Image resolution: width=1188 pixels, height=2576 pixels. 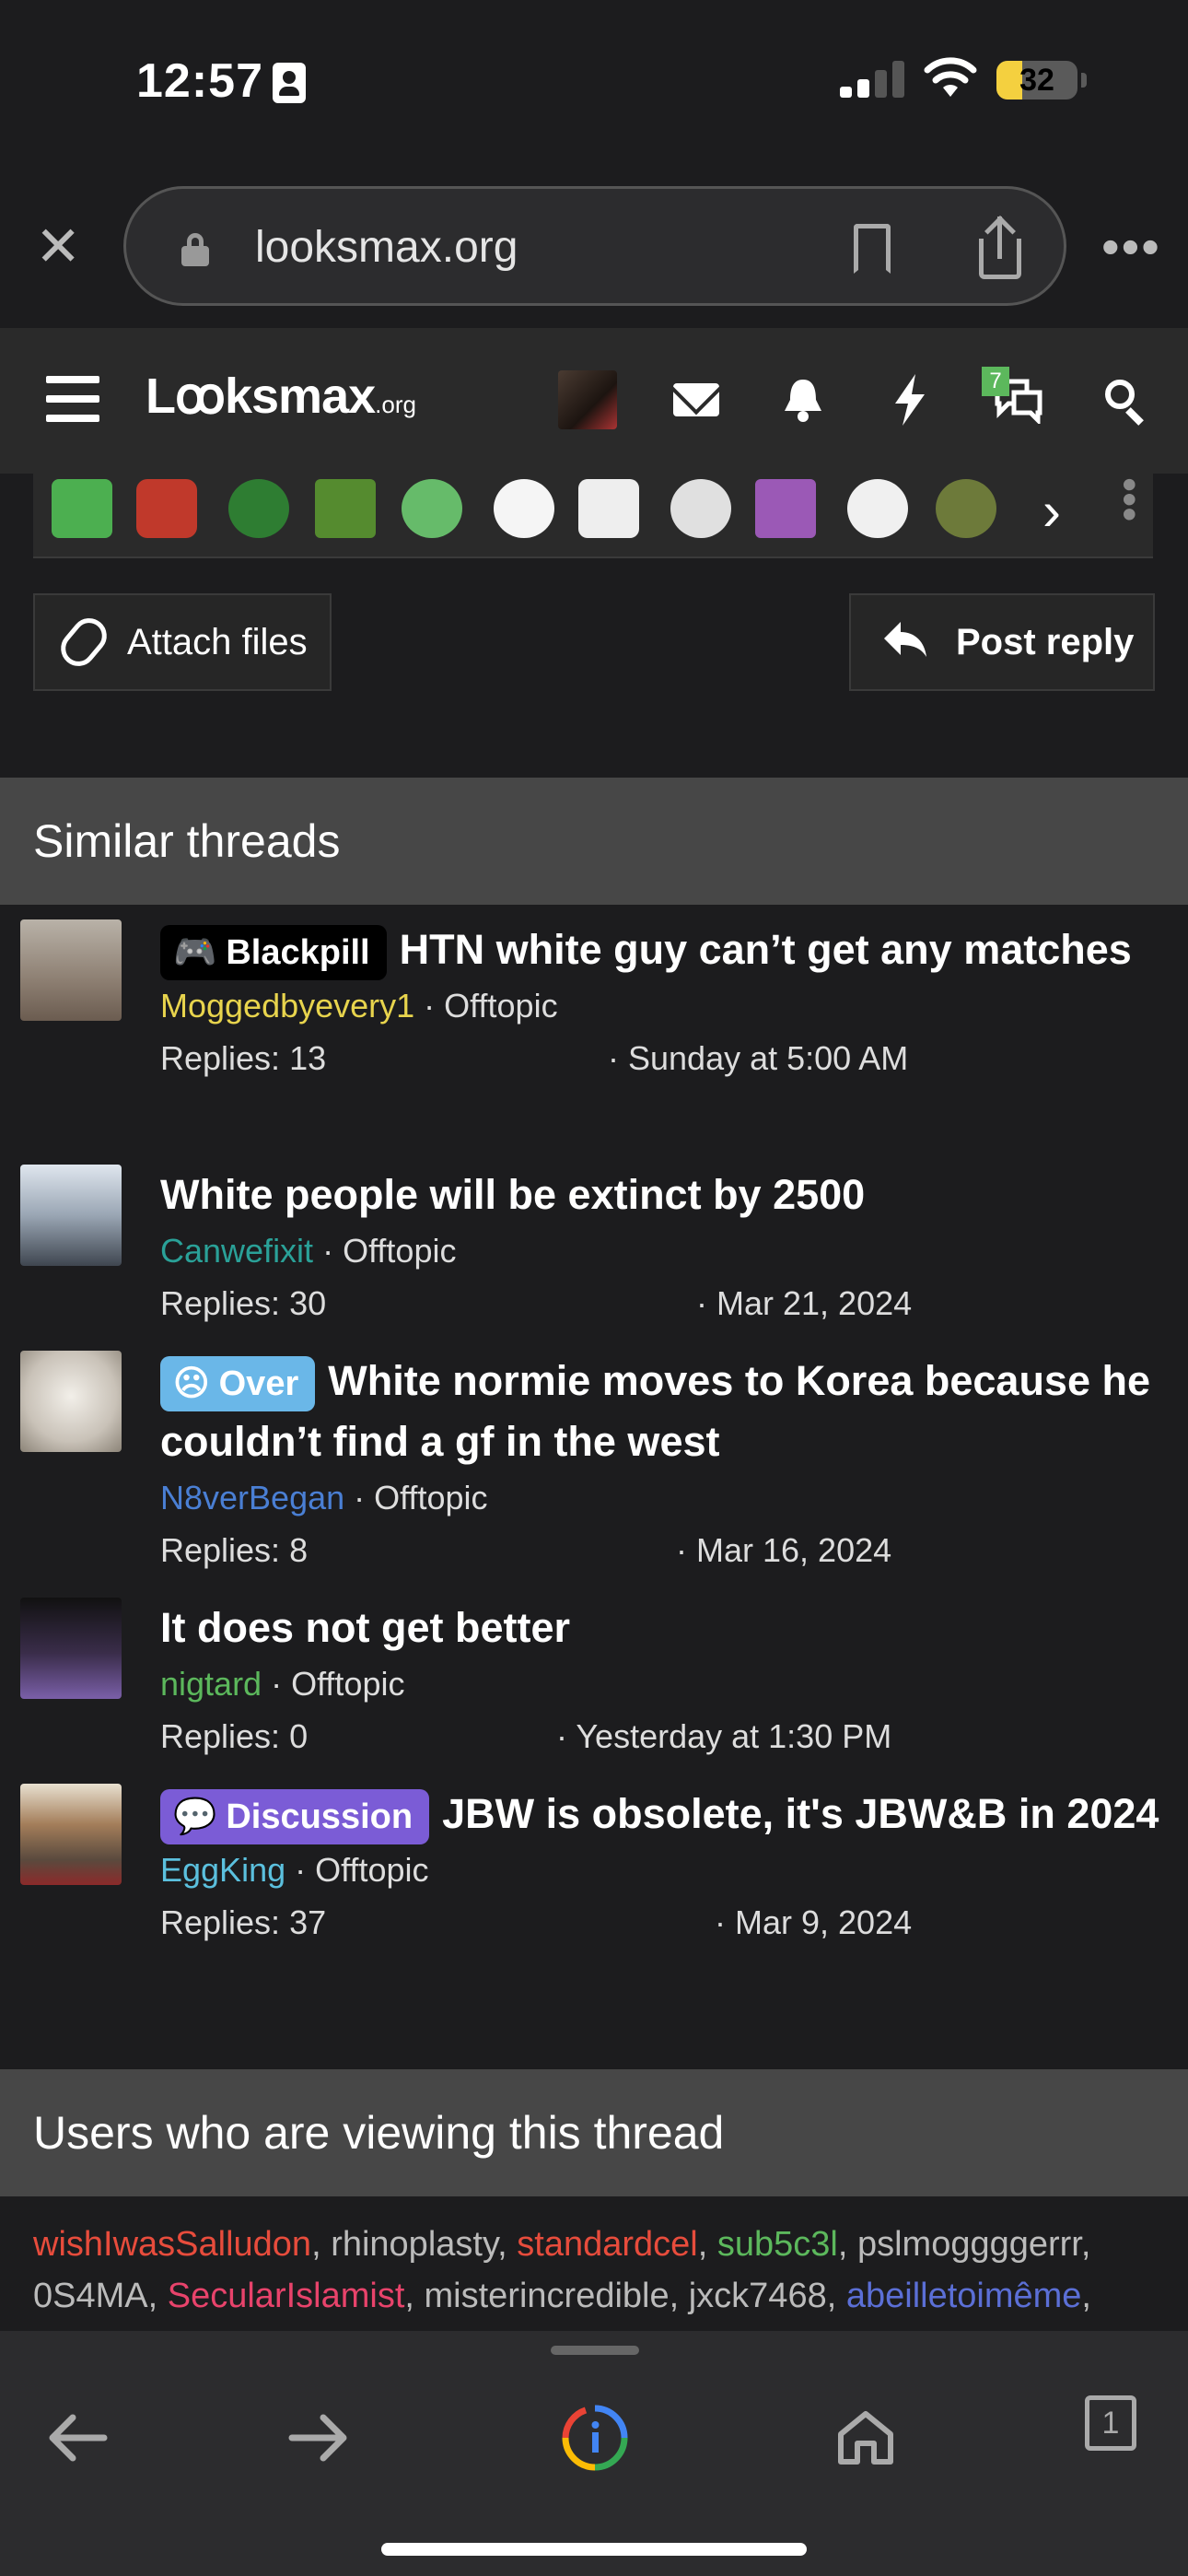 What do you see at coordinates (547, 2296) in the screenshot?
I see `viewer-username: misterincredible` at bounding box center [547, 2296].